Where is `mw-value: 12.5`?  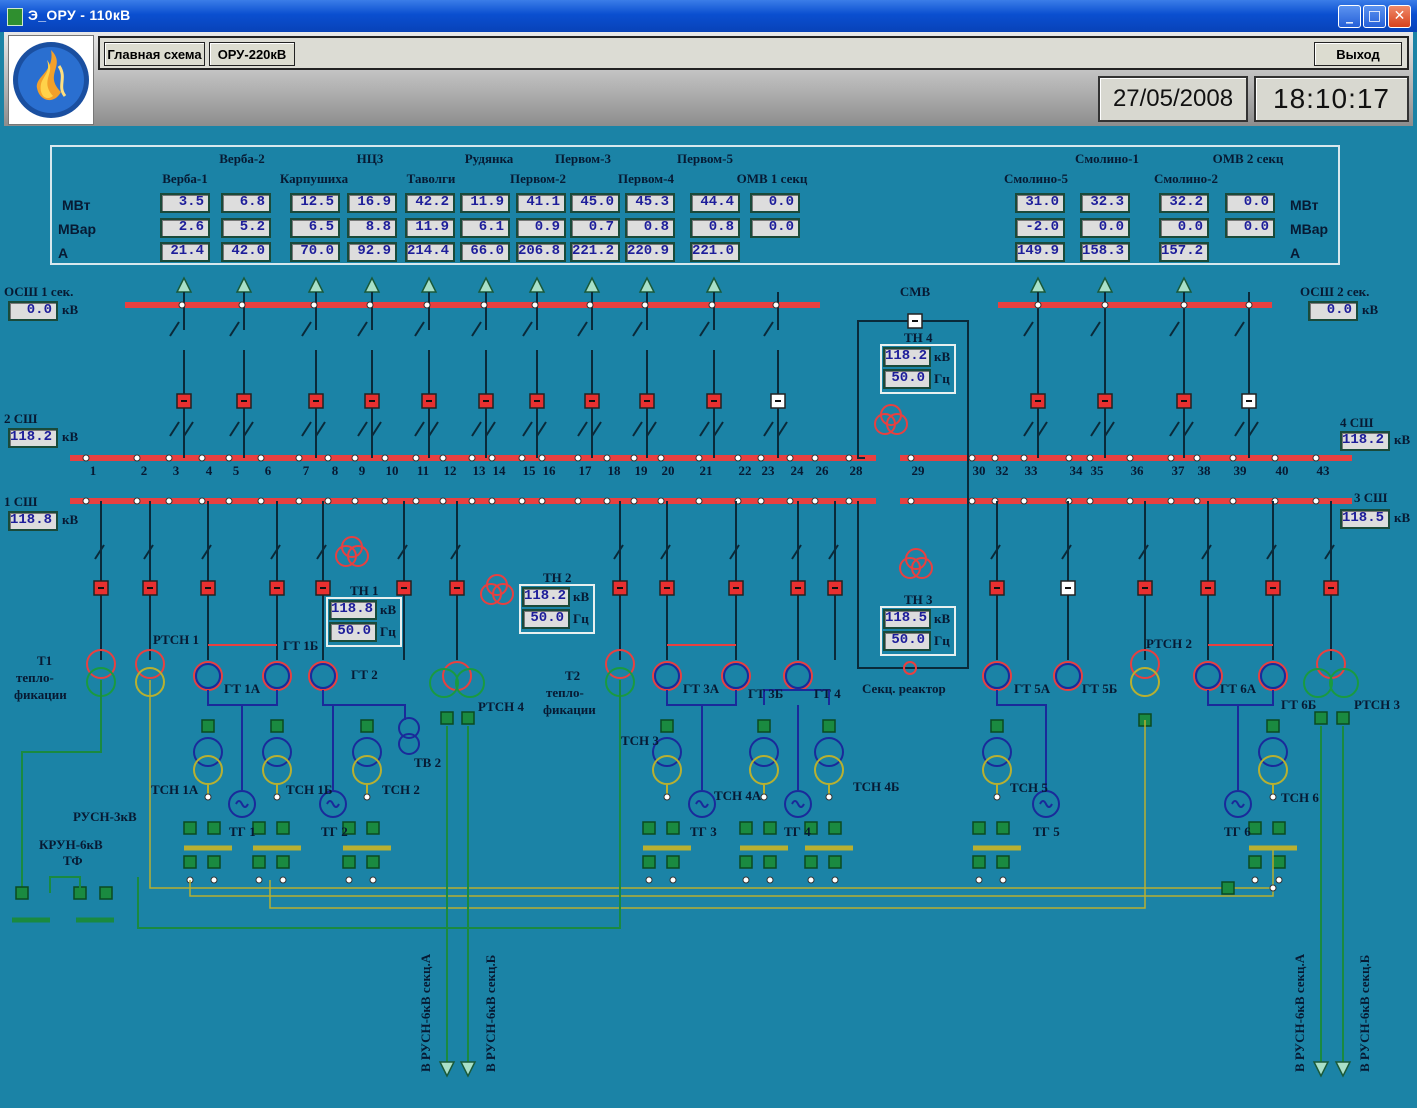
mw-value: 12.5 is located at coordinates (315, 203).